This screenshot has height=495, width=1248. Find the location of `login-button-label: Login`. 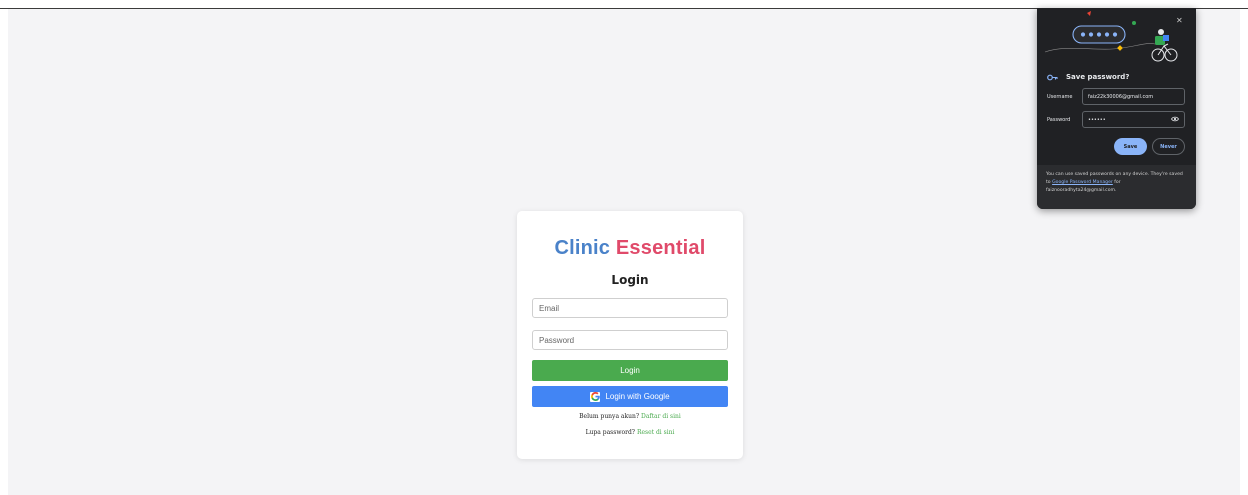

login-button-label: Login is located at coordinates (630, 370).